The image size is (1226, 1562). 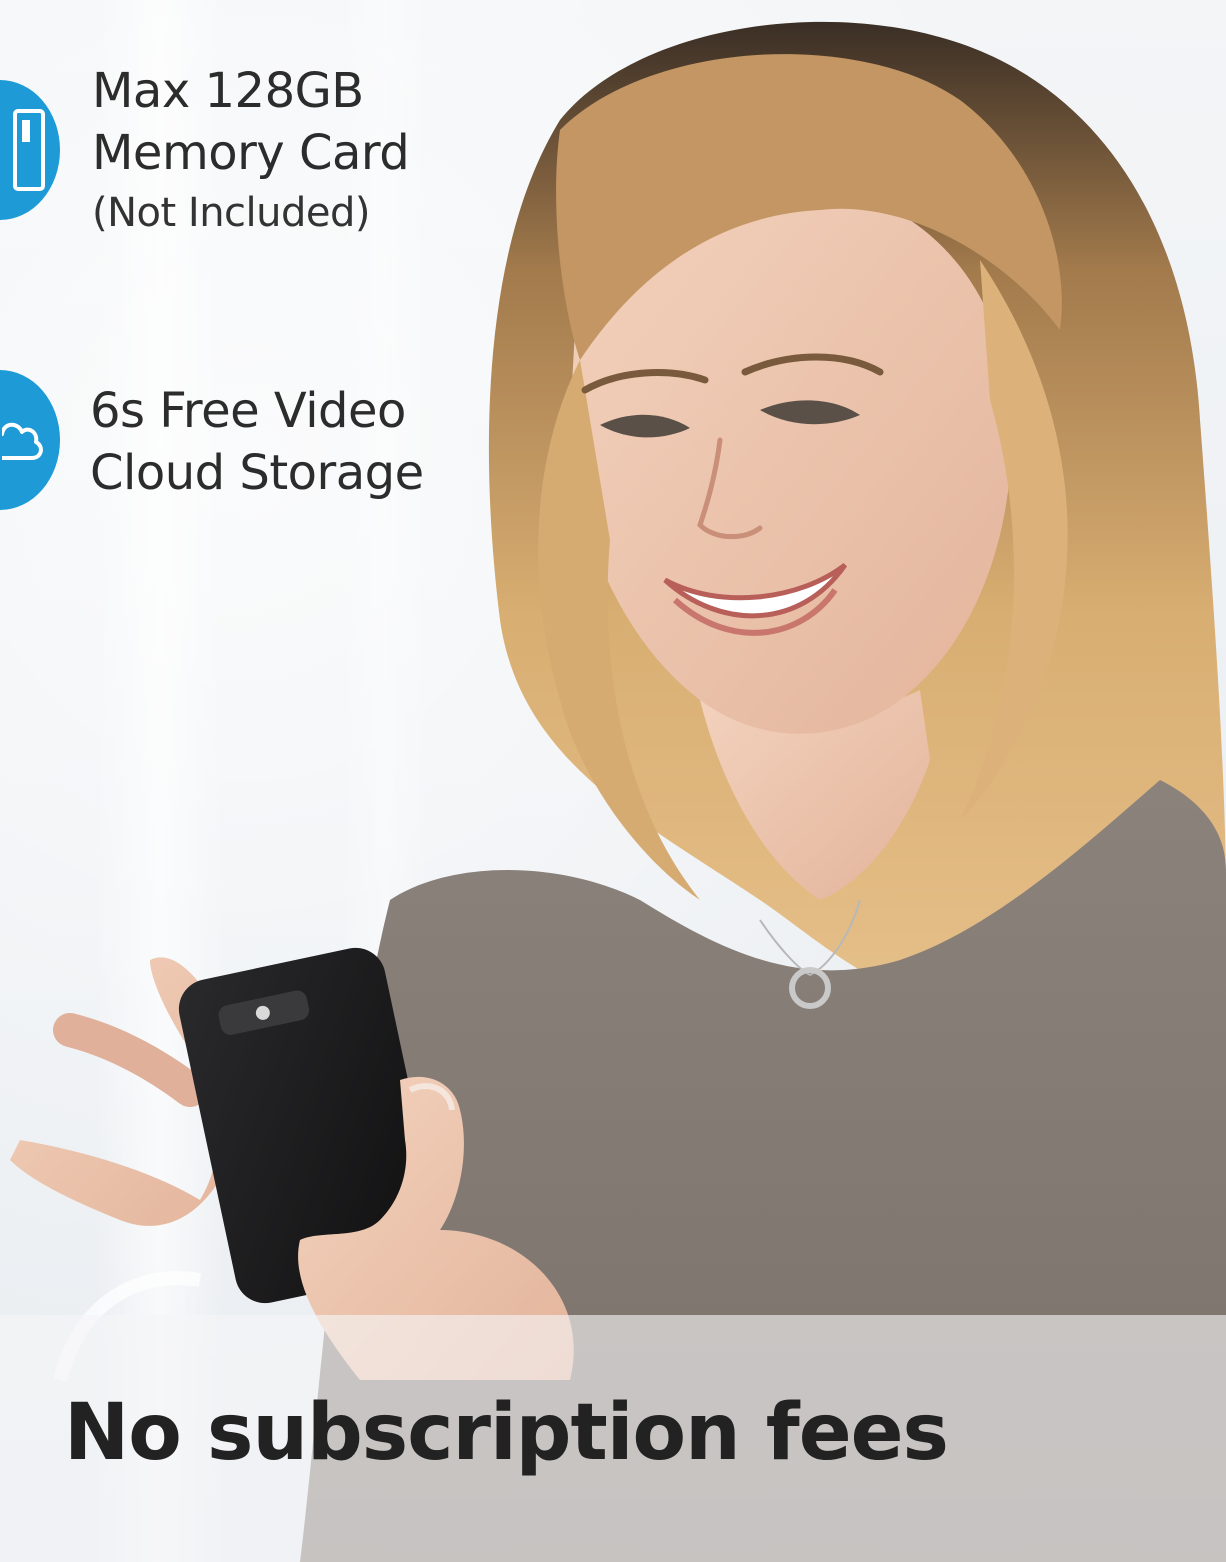 What do you see at coordinates (257, 442) in the screenshot?
I see `feature-text: 6s Free Video Cloud Storage` at bounding box center [257, 442].